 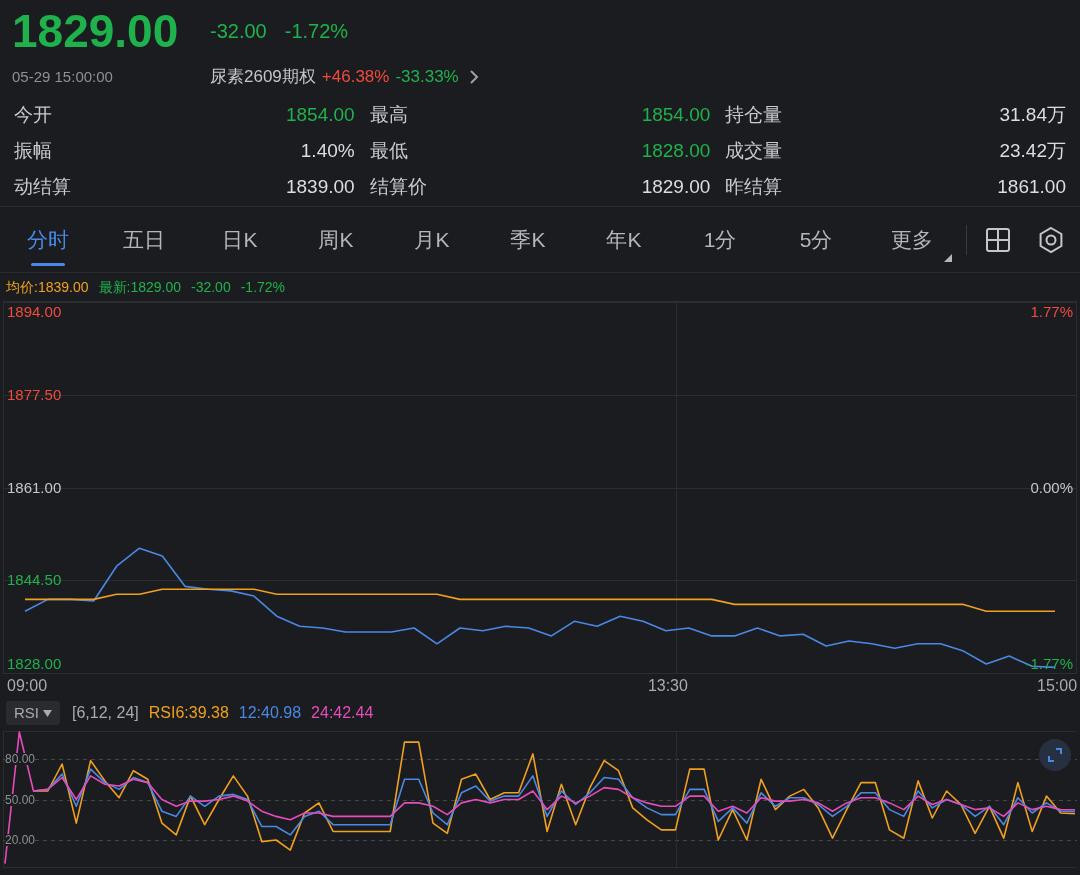 What do you see at coordinates (34, 394) in the screenshot?
I see `axis-label: 1877.50` at bounding box center [34, 394].